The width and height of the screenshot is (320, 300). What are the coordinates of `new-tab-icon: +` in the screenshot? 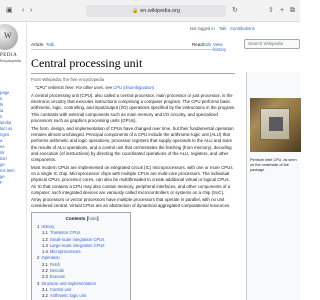 It's located at (282, 11).